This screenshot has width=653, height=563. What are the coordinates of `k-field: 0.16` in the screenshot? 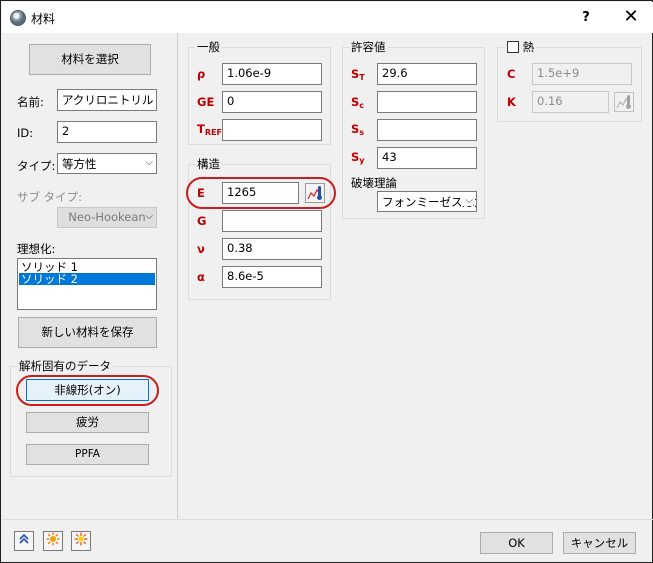 It's located at (570, 102).